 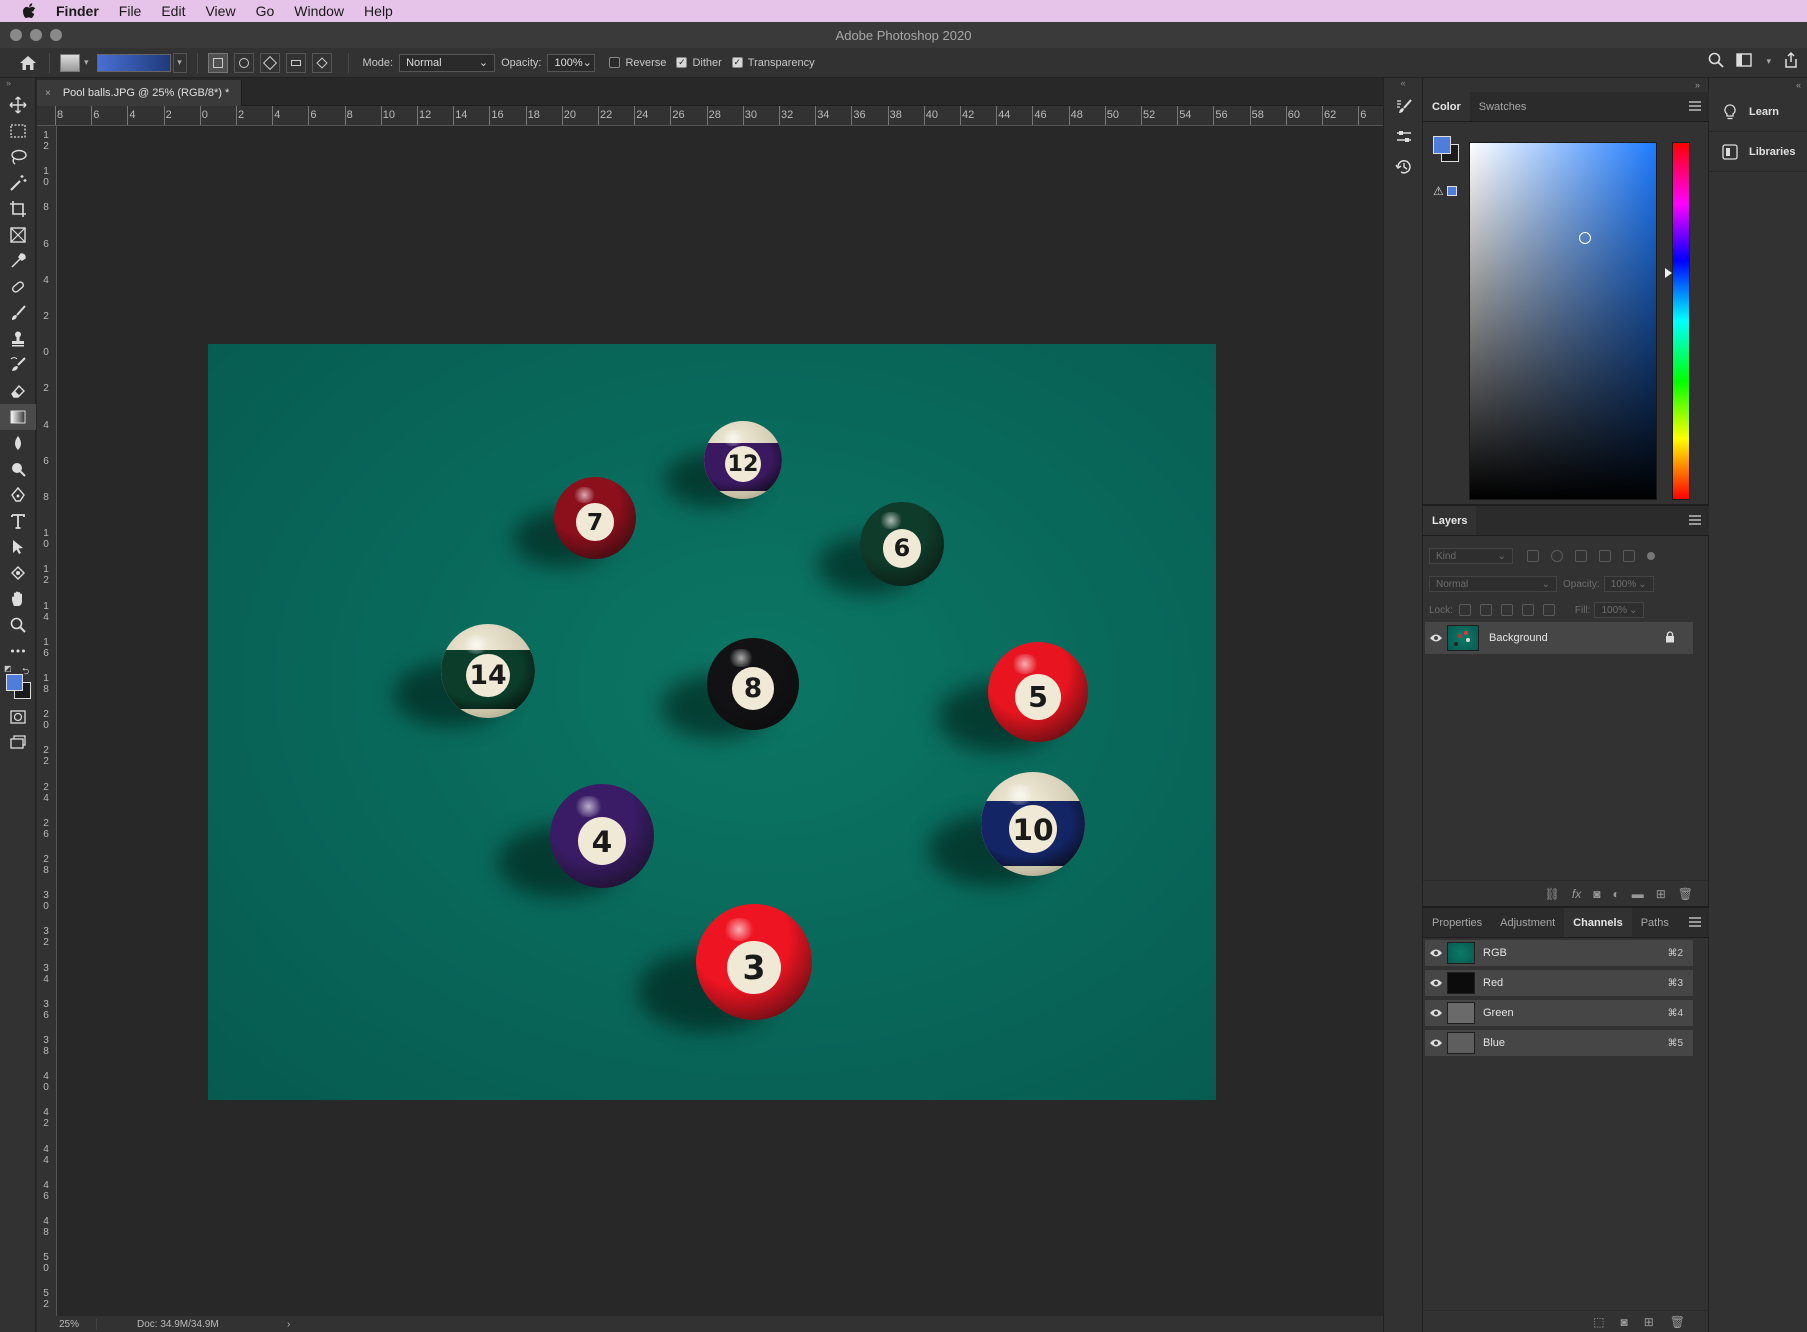 What do you see at coordinates (1493, 584) in the screenshot?
I see `blend-mode-select: Normal ⌄` at bounding box center [1493, 584].